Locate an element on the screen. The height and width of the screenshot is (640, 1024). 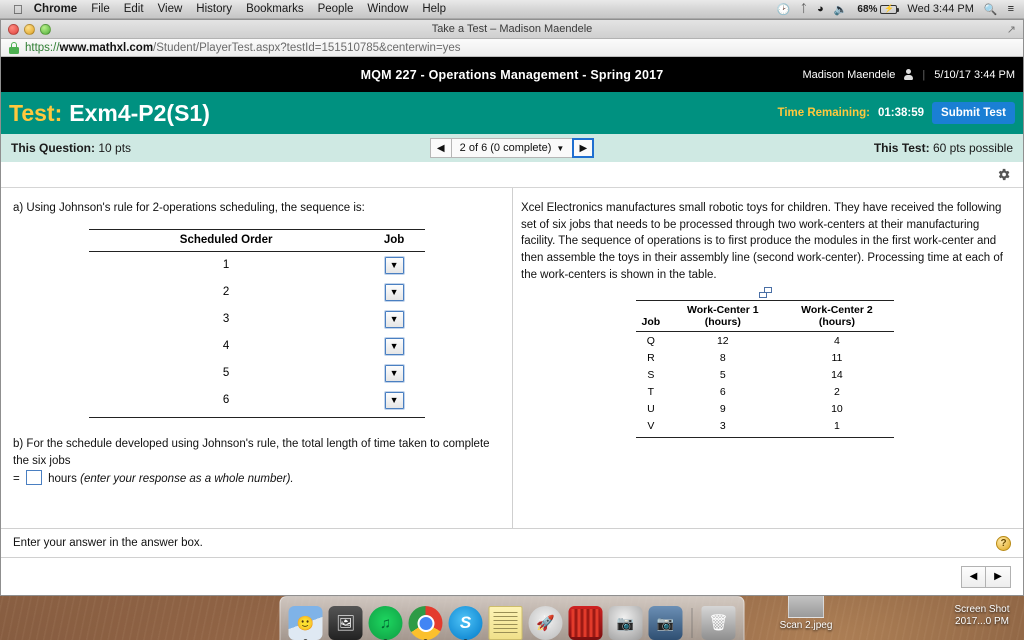
cell-wc2: 10 is located at coordinates (837, 408).